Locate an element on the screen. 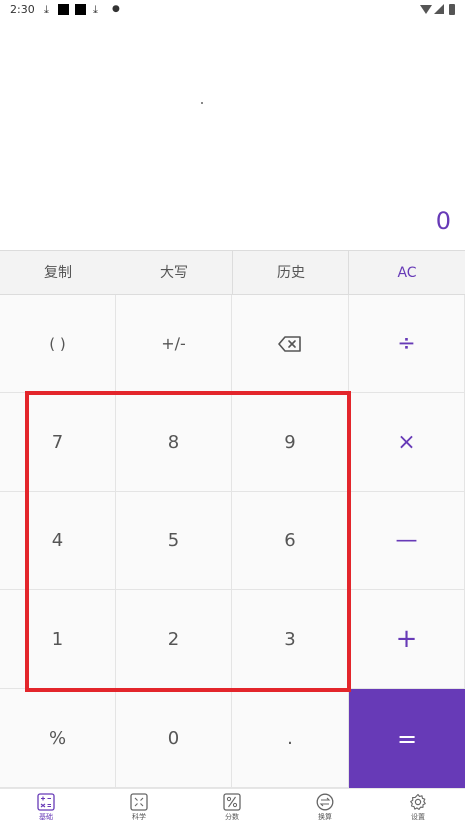 The height and width of the screenshot is (826, 465). wifi-icon is located at coordinates (426, 9).